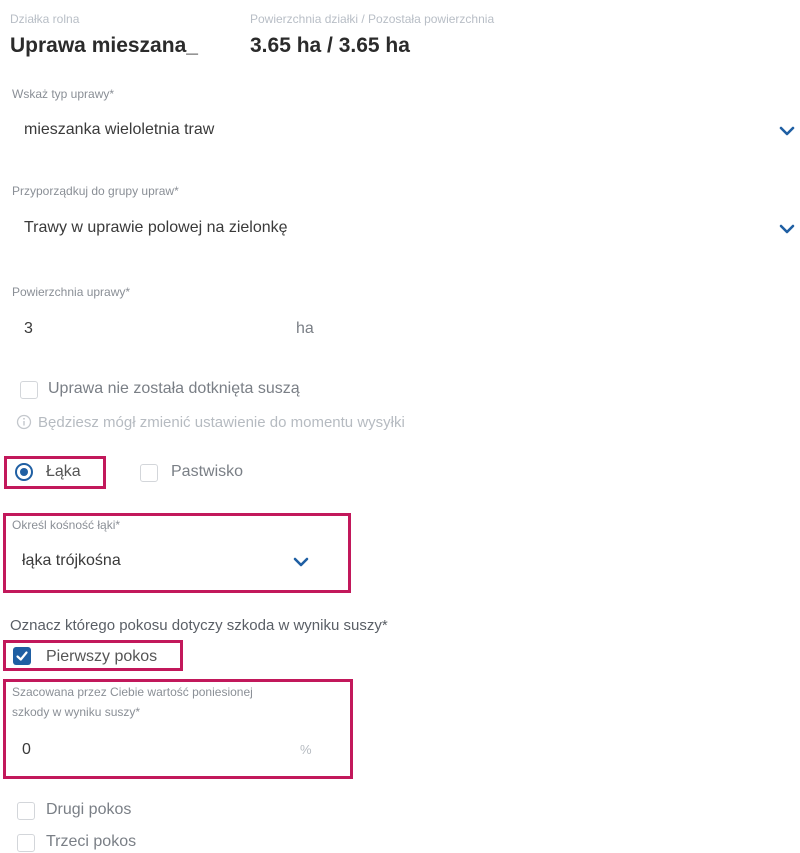 The height and width of the screenshot is (853, 800). I want to click on crop-group-label: Przyporządkuj do grupy upraw*, so click(95, 191).